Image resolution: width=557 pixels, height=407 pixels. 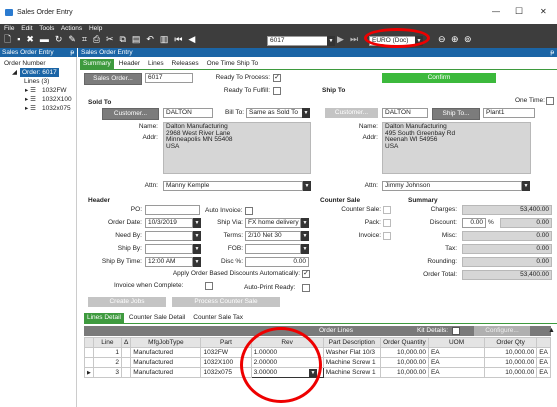 I want to click on ready-to-process-checkbox: ✓, so click(x=277, y=78).